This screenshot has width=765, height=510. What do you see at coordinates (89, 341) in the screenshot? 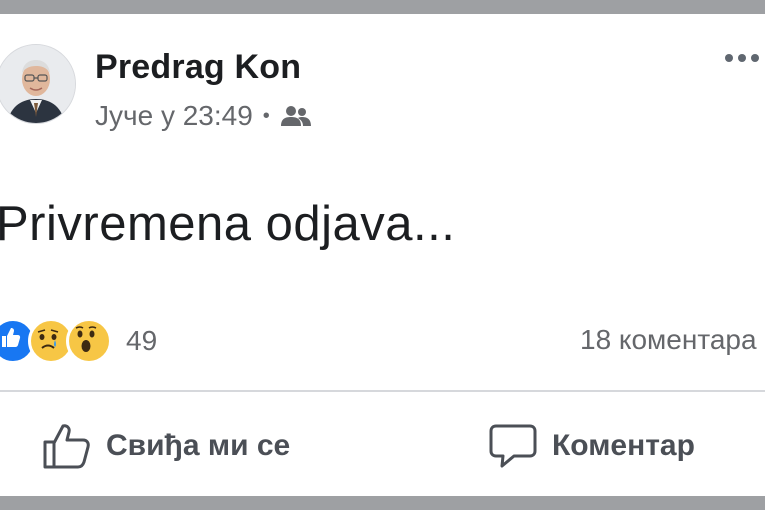
I see `wow-reaction-icon` at bounding box center [89, 341].